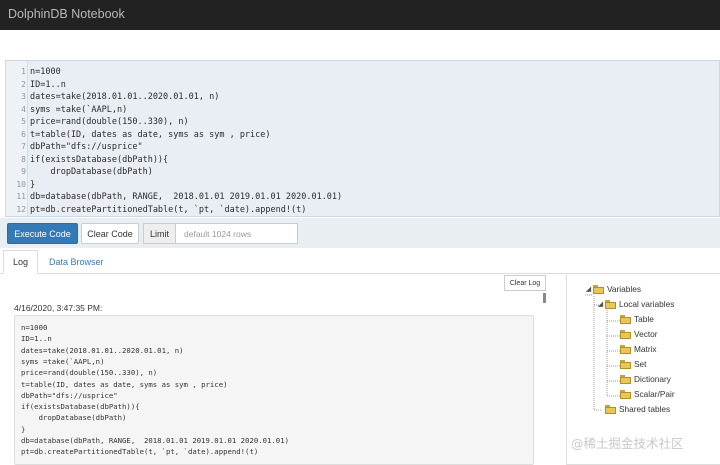  What do you see at coordinates (21, 196) in the screenshot?
I see `line-number: 11` at bounding box center [21, 196].